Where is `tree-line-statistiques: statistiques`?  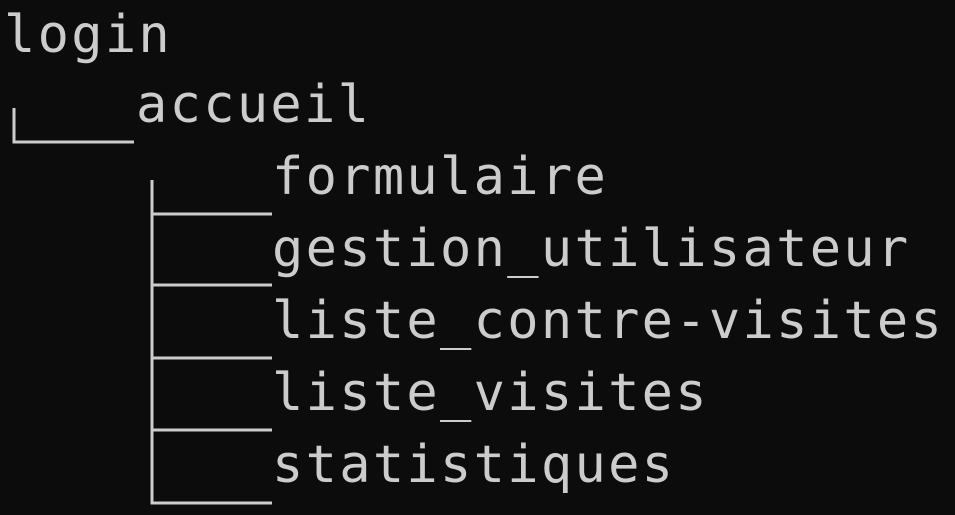
tree-line-statistiques: statistiques is located at coordinates (477, 467).